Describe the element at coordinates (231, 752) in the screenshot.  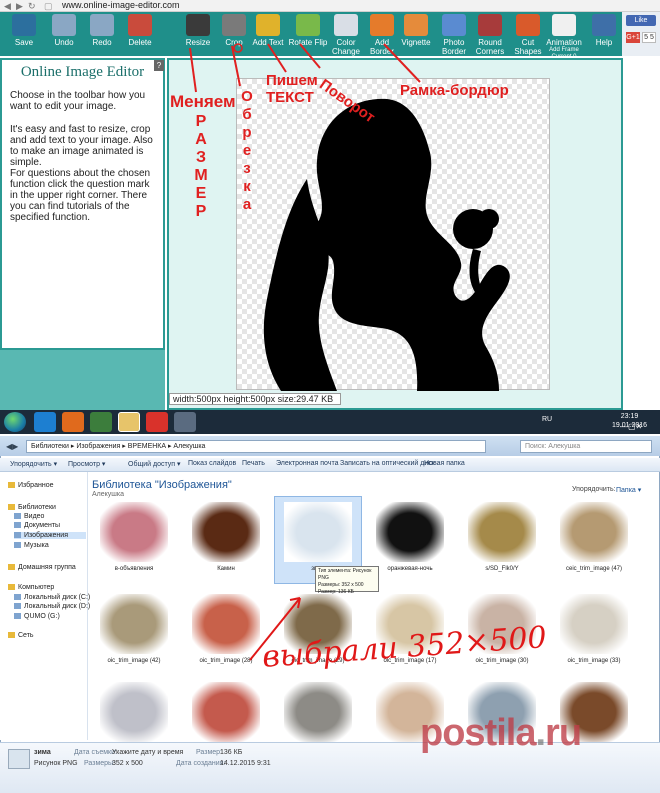
I see `details-size-value: 136 КБ` at that location.